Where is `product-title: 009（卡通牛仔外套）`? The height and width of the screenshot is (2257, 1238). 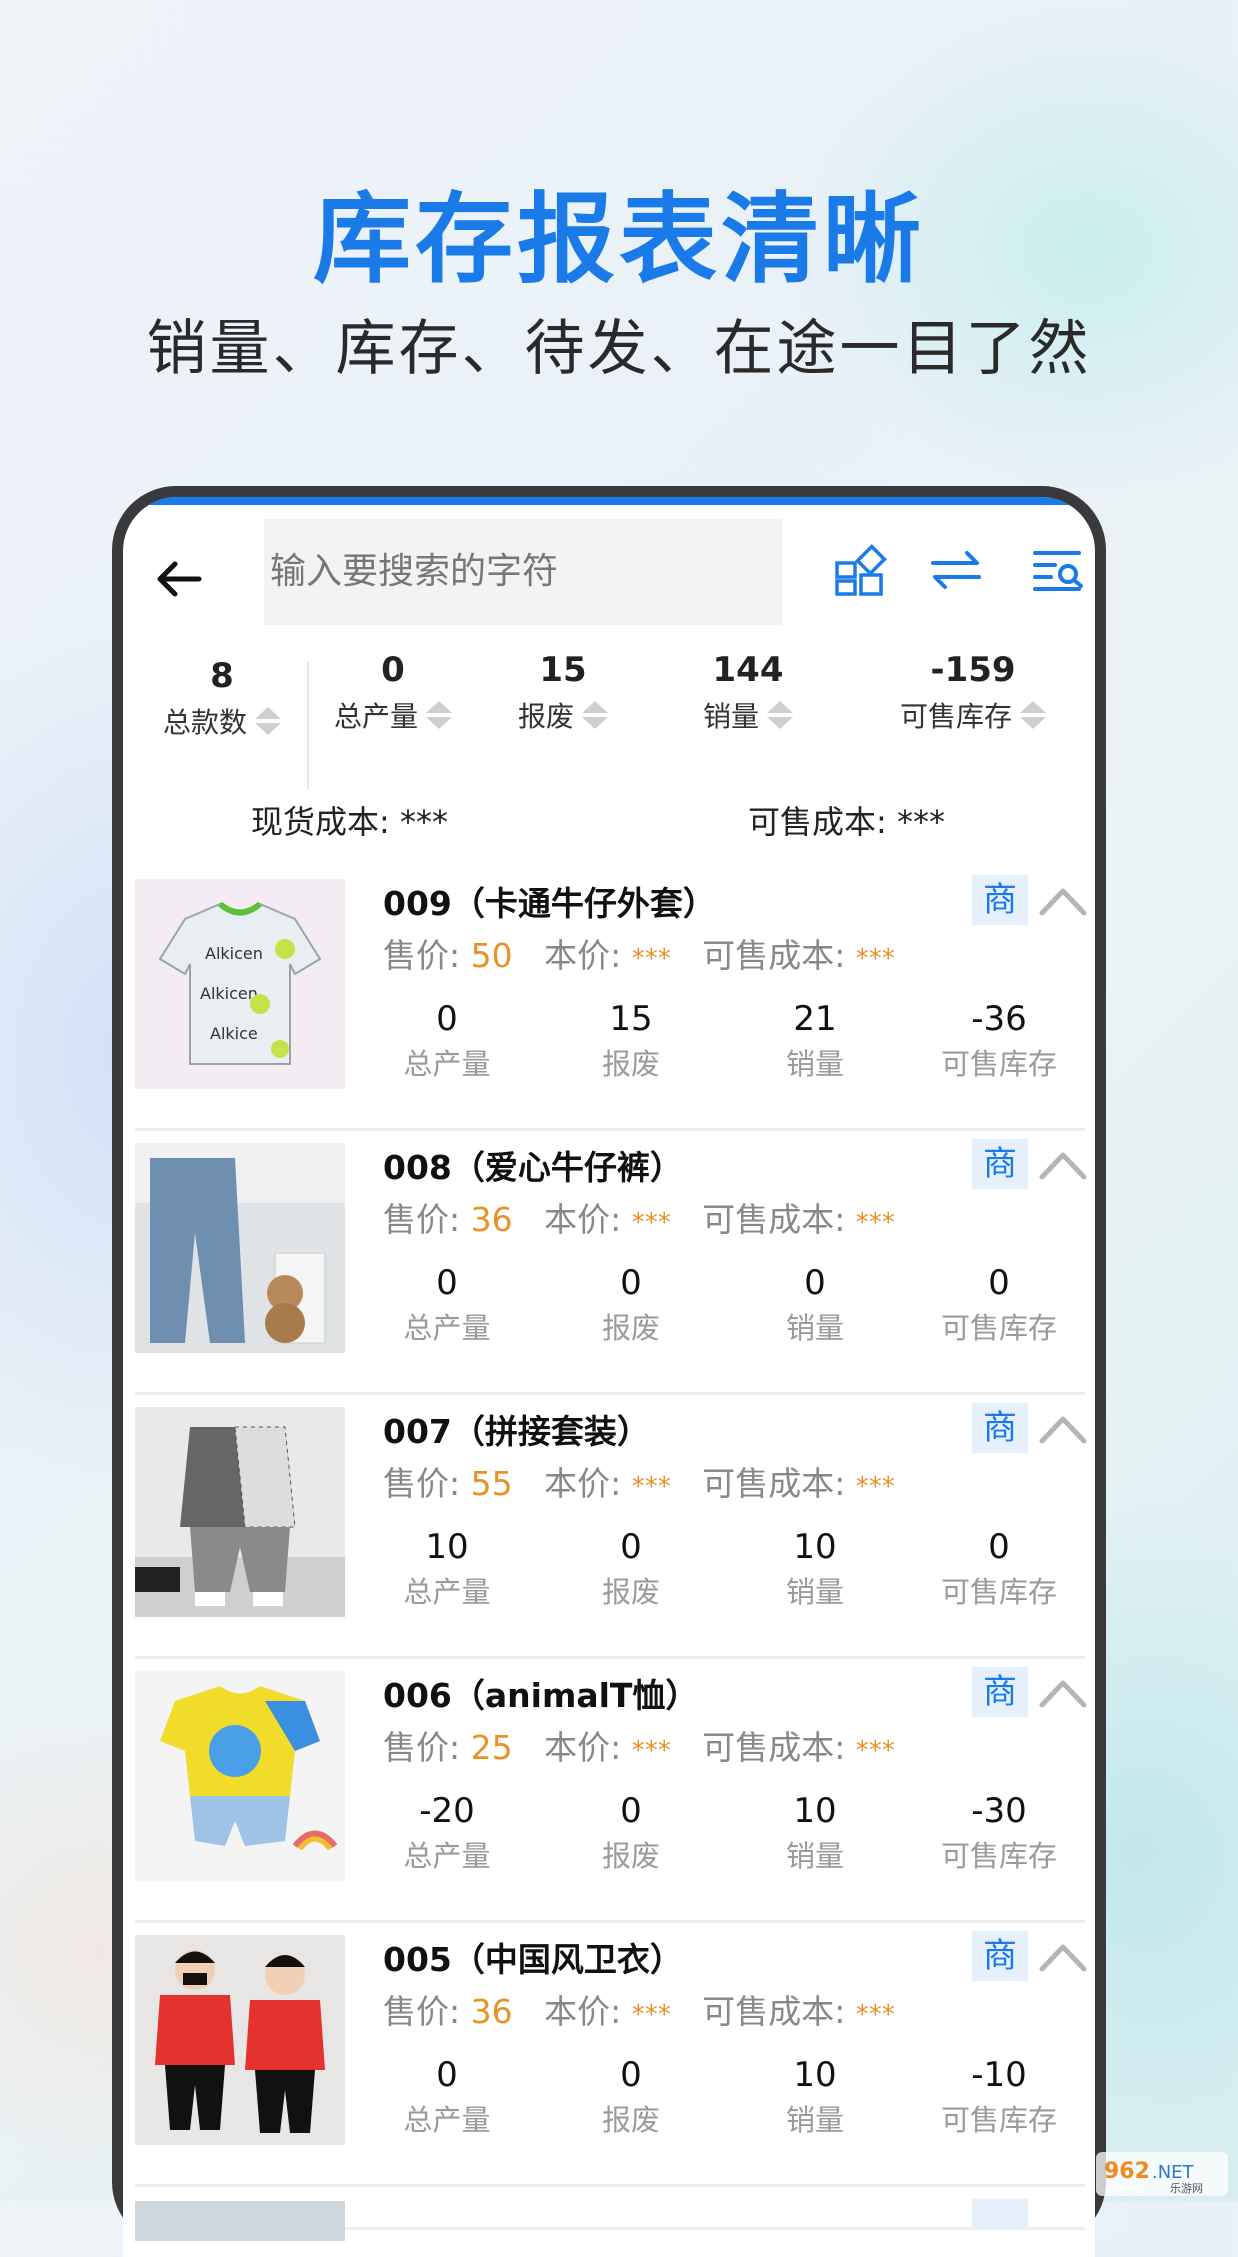
product-title: 009（卡通牛仔外套） is located at coordinates (549, 903).